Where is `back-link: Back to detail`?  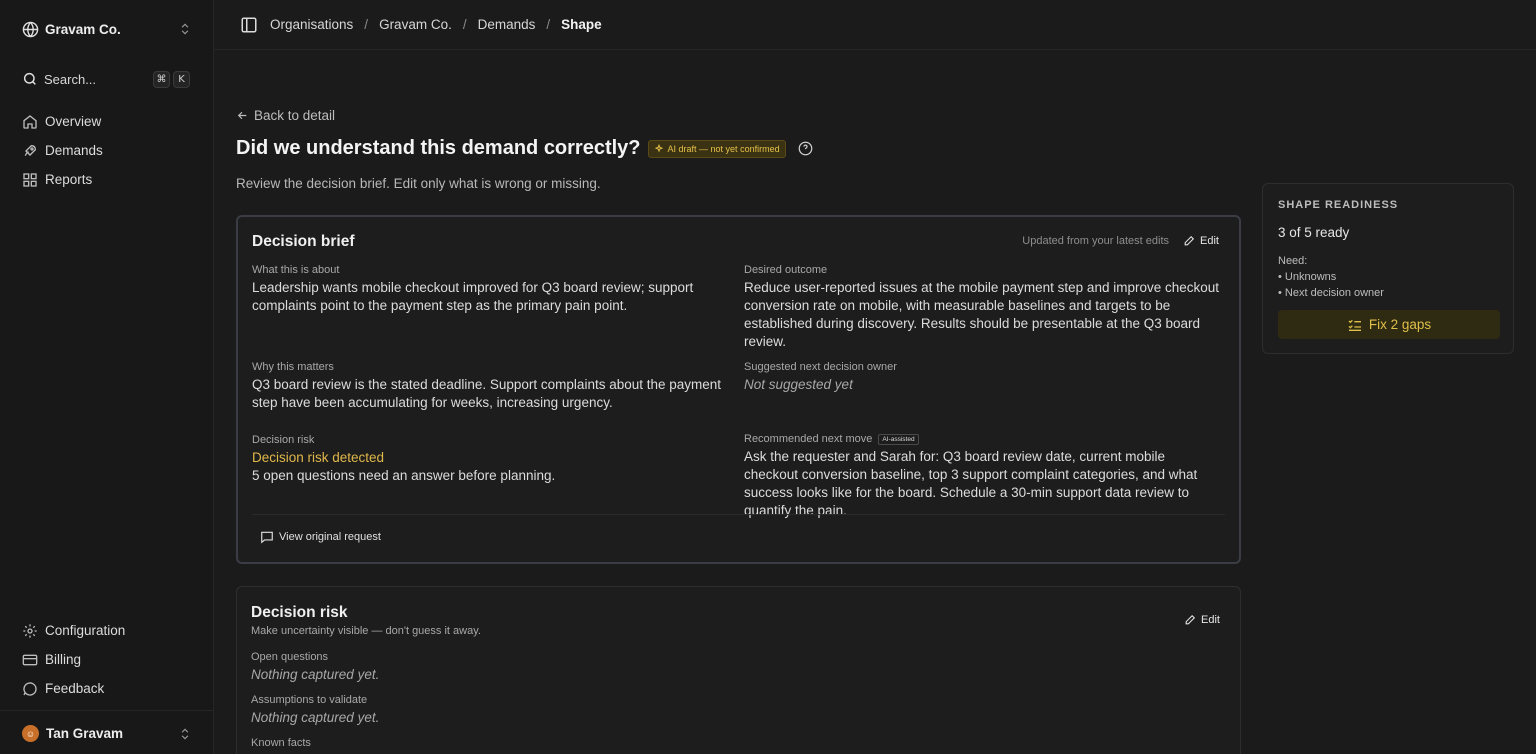 back-link: Back to detail is located at coordinates (285, 115).